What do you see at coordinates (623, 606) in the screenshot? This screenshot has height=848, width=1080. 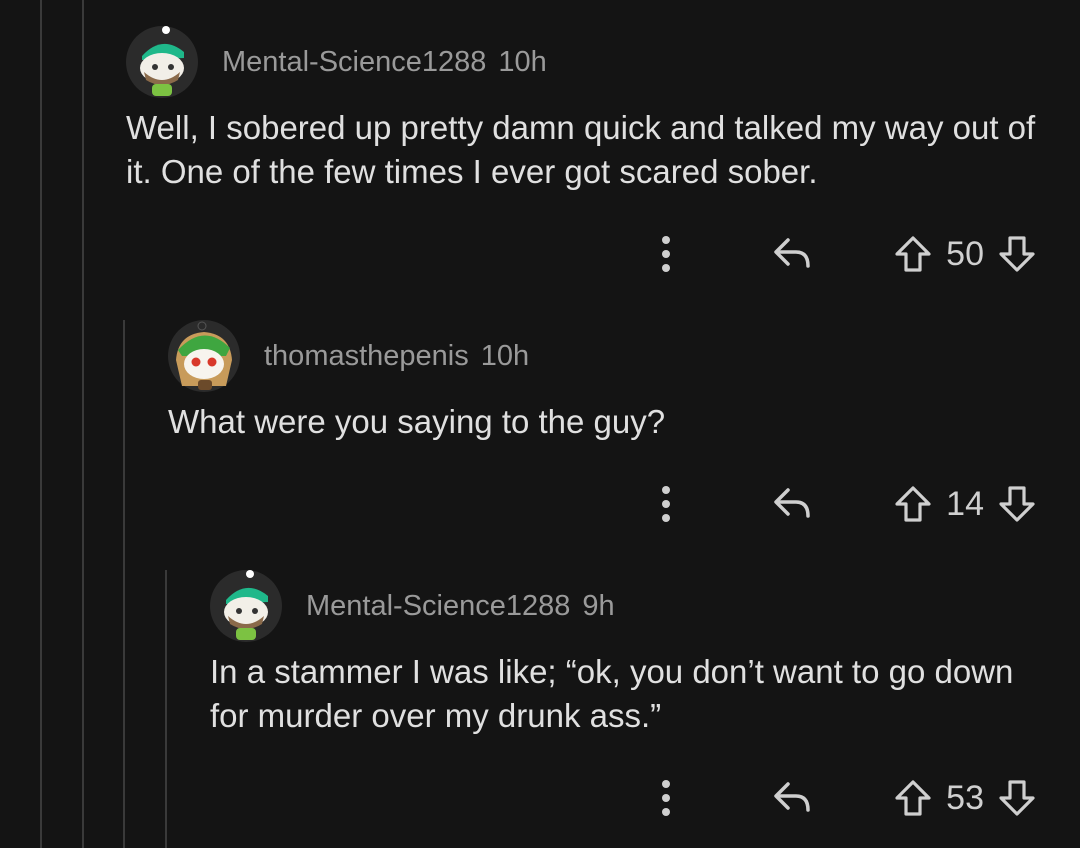 I see `comment-header: Mental-Science1288 9h` at bounding box center [623, 606].